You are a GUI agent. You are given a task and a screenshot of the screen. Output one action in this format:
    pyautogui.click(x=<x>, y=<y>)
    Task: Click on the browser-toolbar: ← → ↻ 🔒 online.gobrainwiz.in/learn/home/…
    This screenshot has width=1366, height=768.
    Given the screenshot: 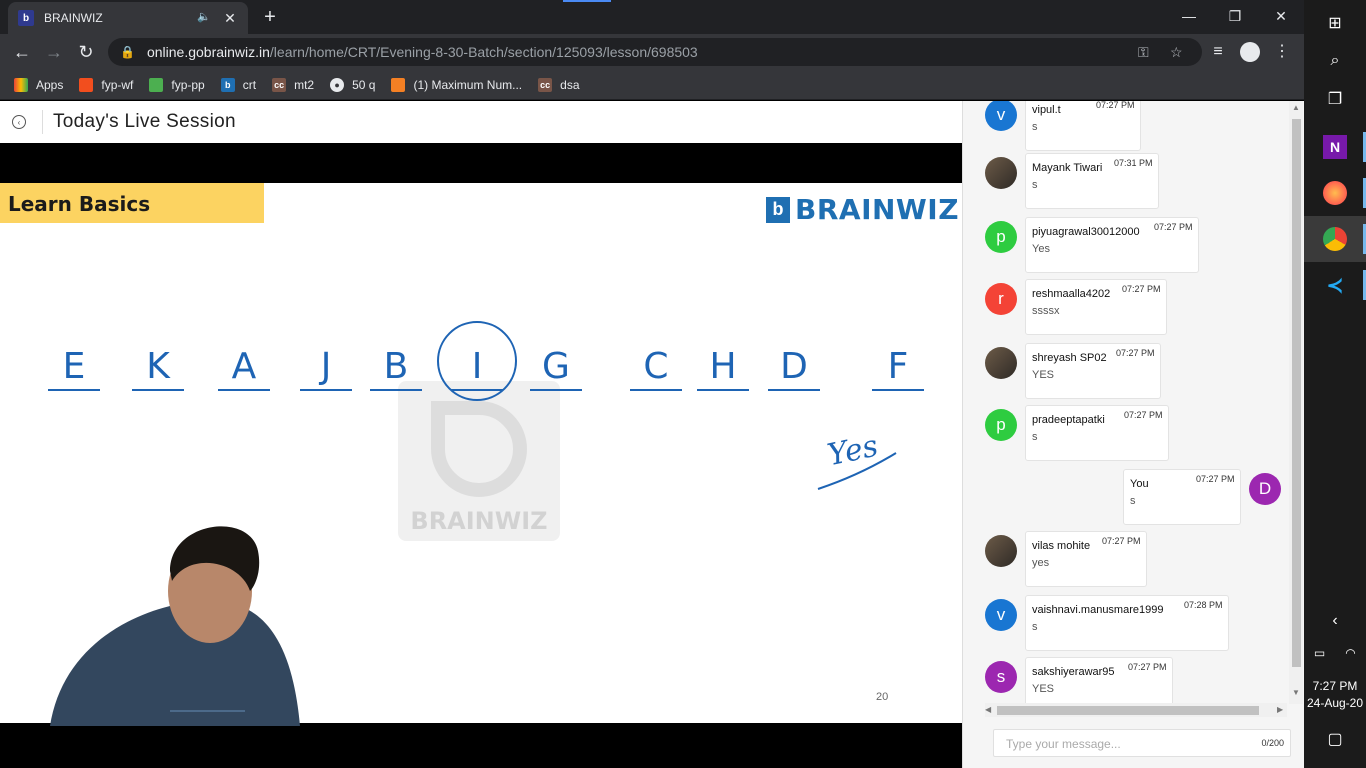 What is the action you would take?
    pyautogui.click(x=652, y=52)
    